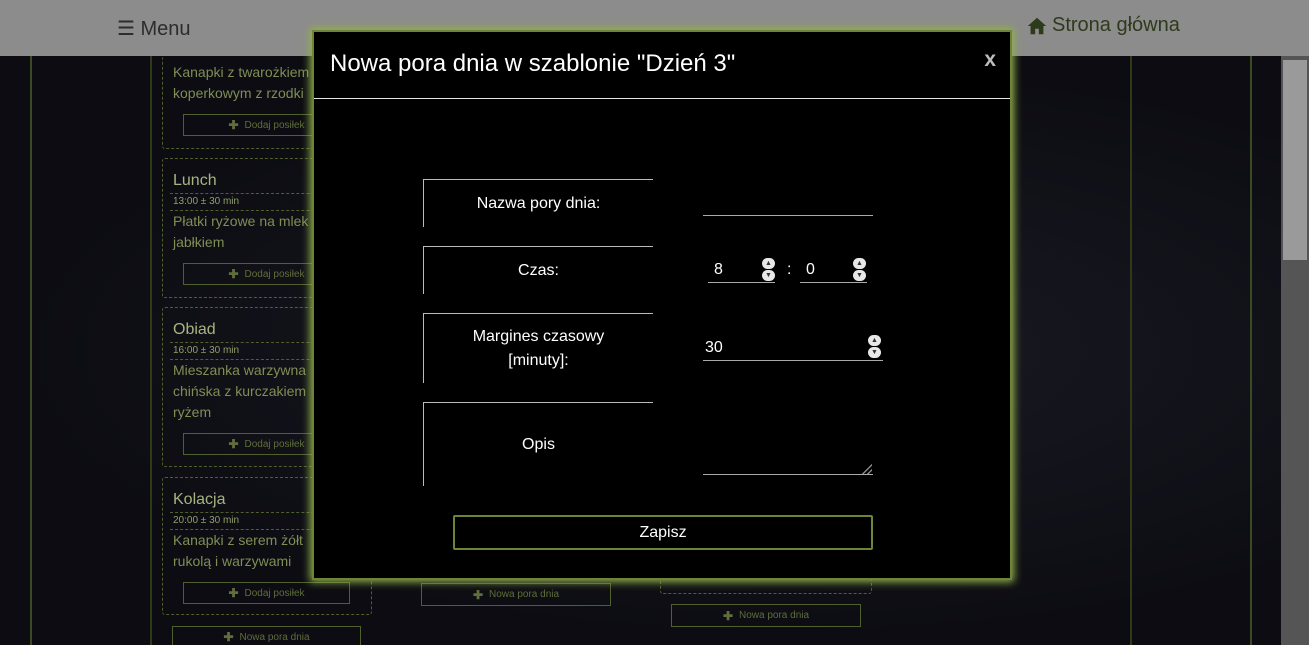 This screenshot has width=1309, height=645. I want to click on resize-handle-icon, so click(867, 469).